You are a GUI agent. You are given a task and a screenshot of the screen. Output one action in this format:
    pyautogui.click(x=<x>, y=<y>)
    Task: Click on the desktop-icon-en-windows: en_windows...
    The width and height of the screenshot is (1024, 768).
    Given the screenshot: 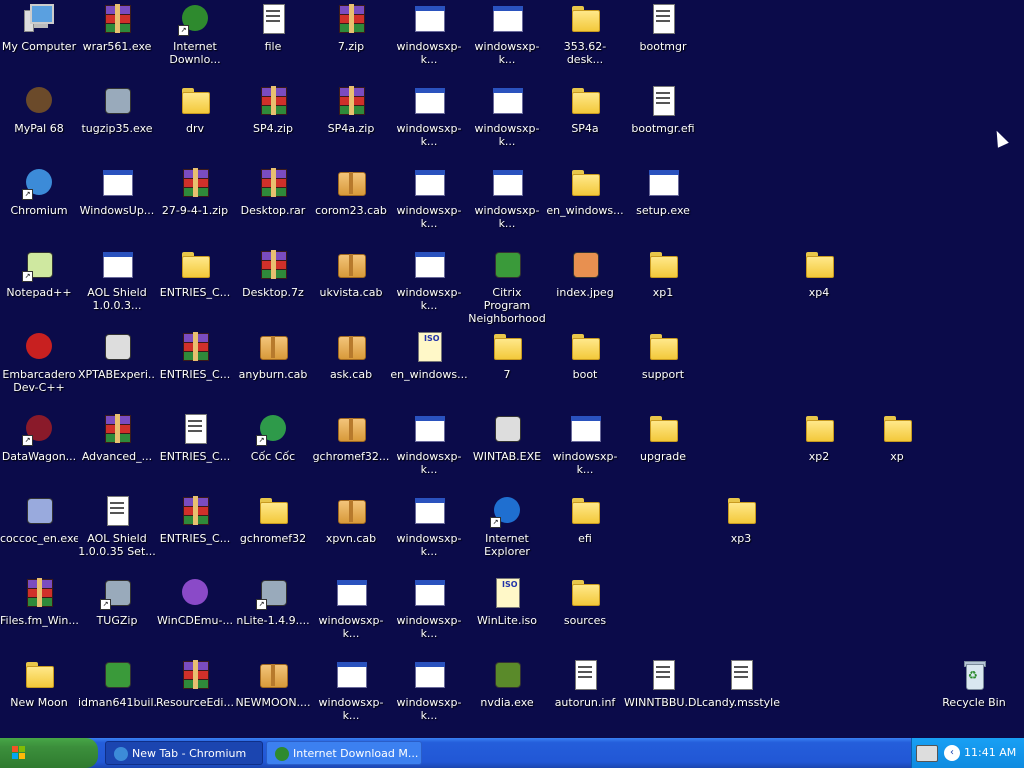 What is the action you would take?
    pyautogui.click(x=585, y=206)
    